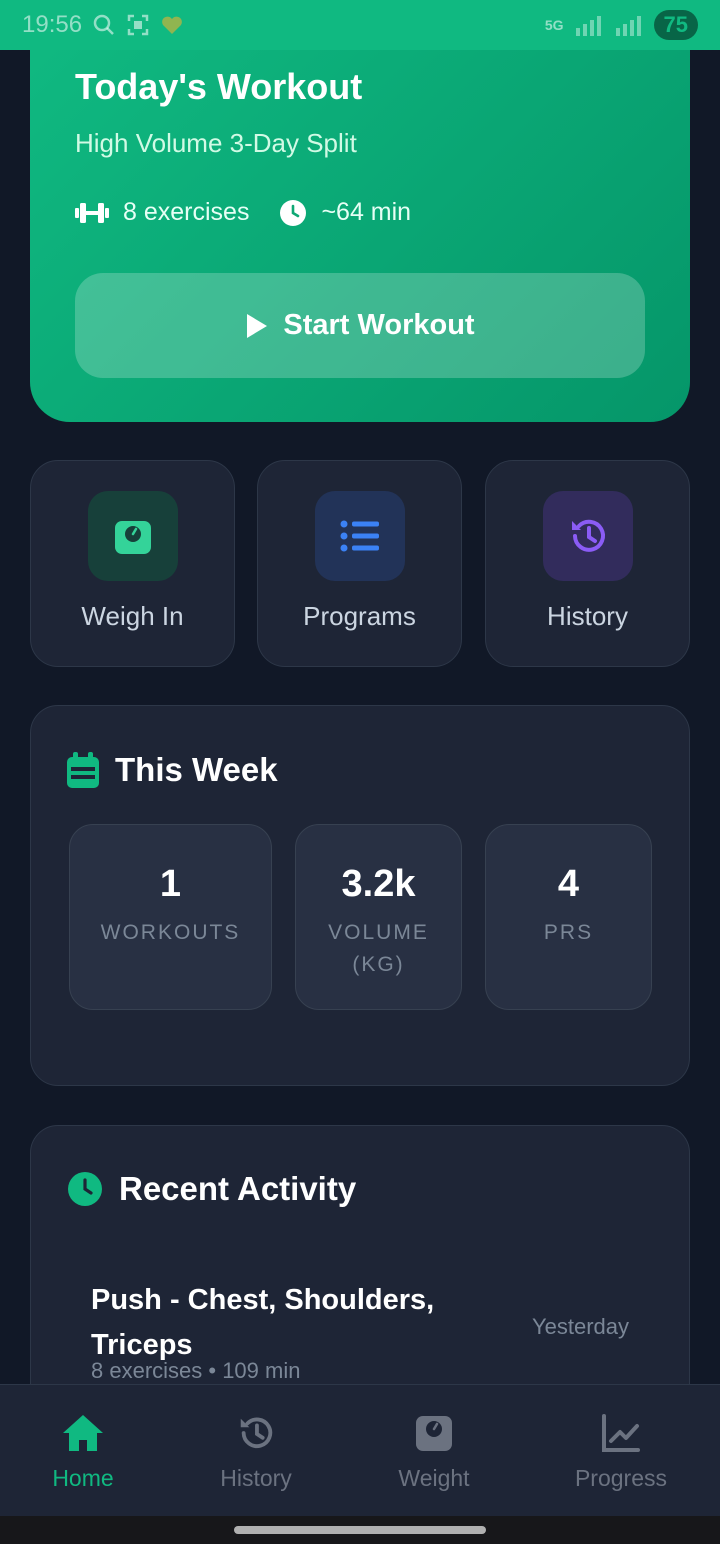 The height and width of the screenshot is (1544, 720). What do you see at coordinates (83, 770) in the screenshot?
I see `calendar-icon` at bounding box center [83, 770].